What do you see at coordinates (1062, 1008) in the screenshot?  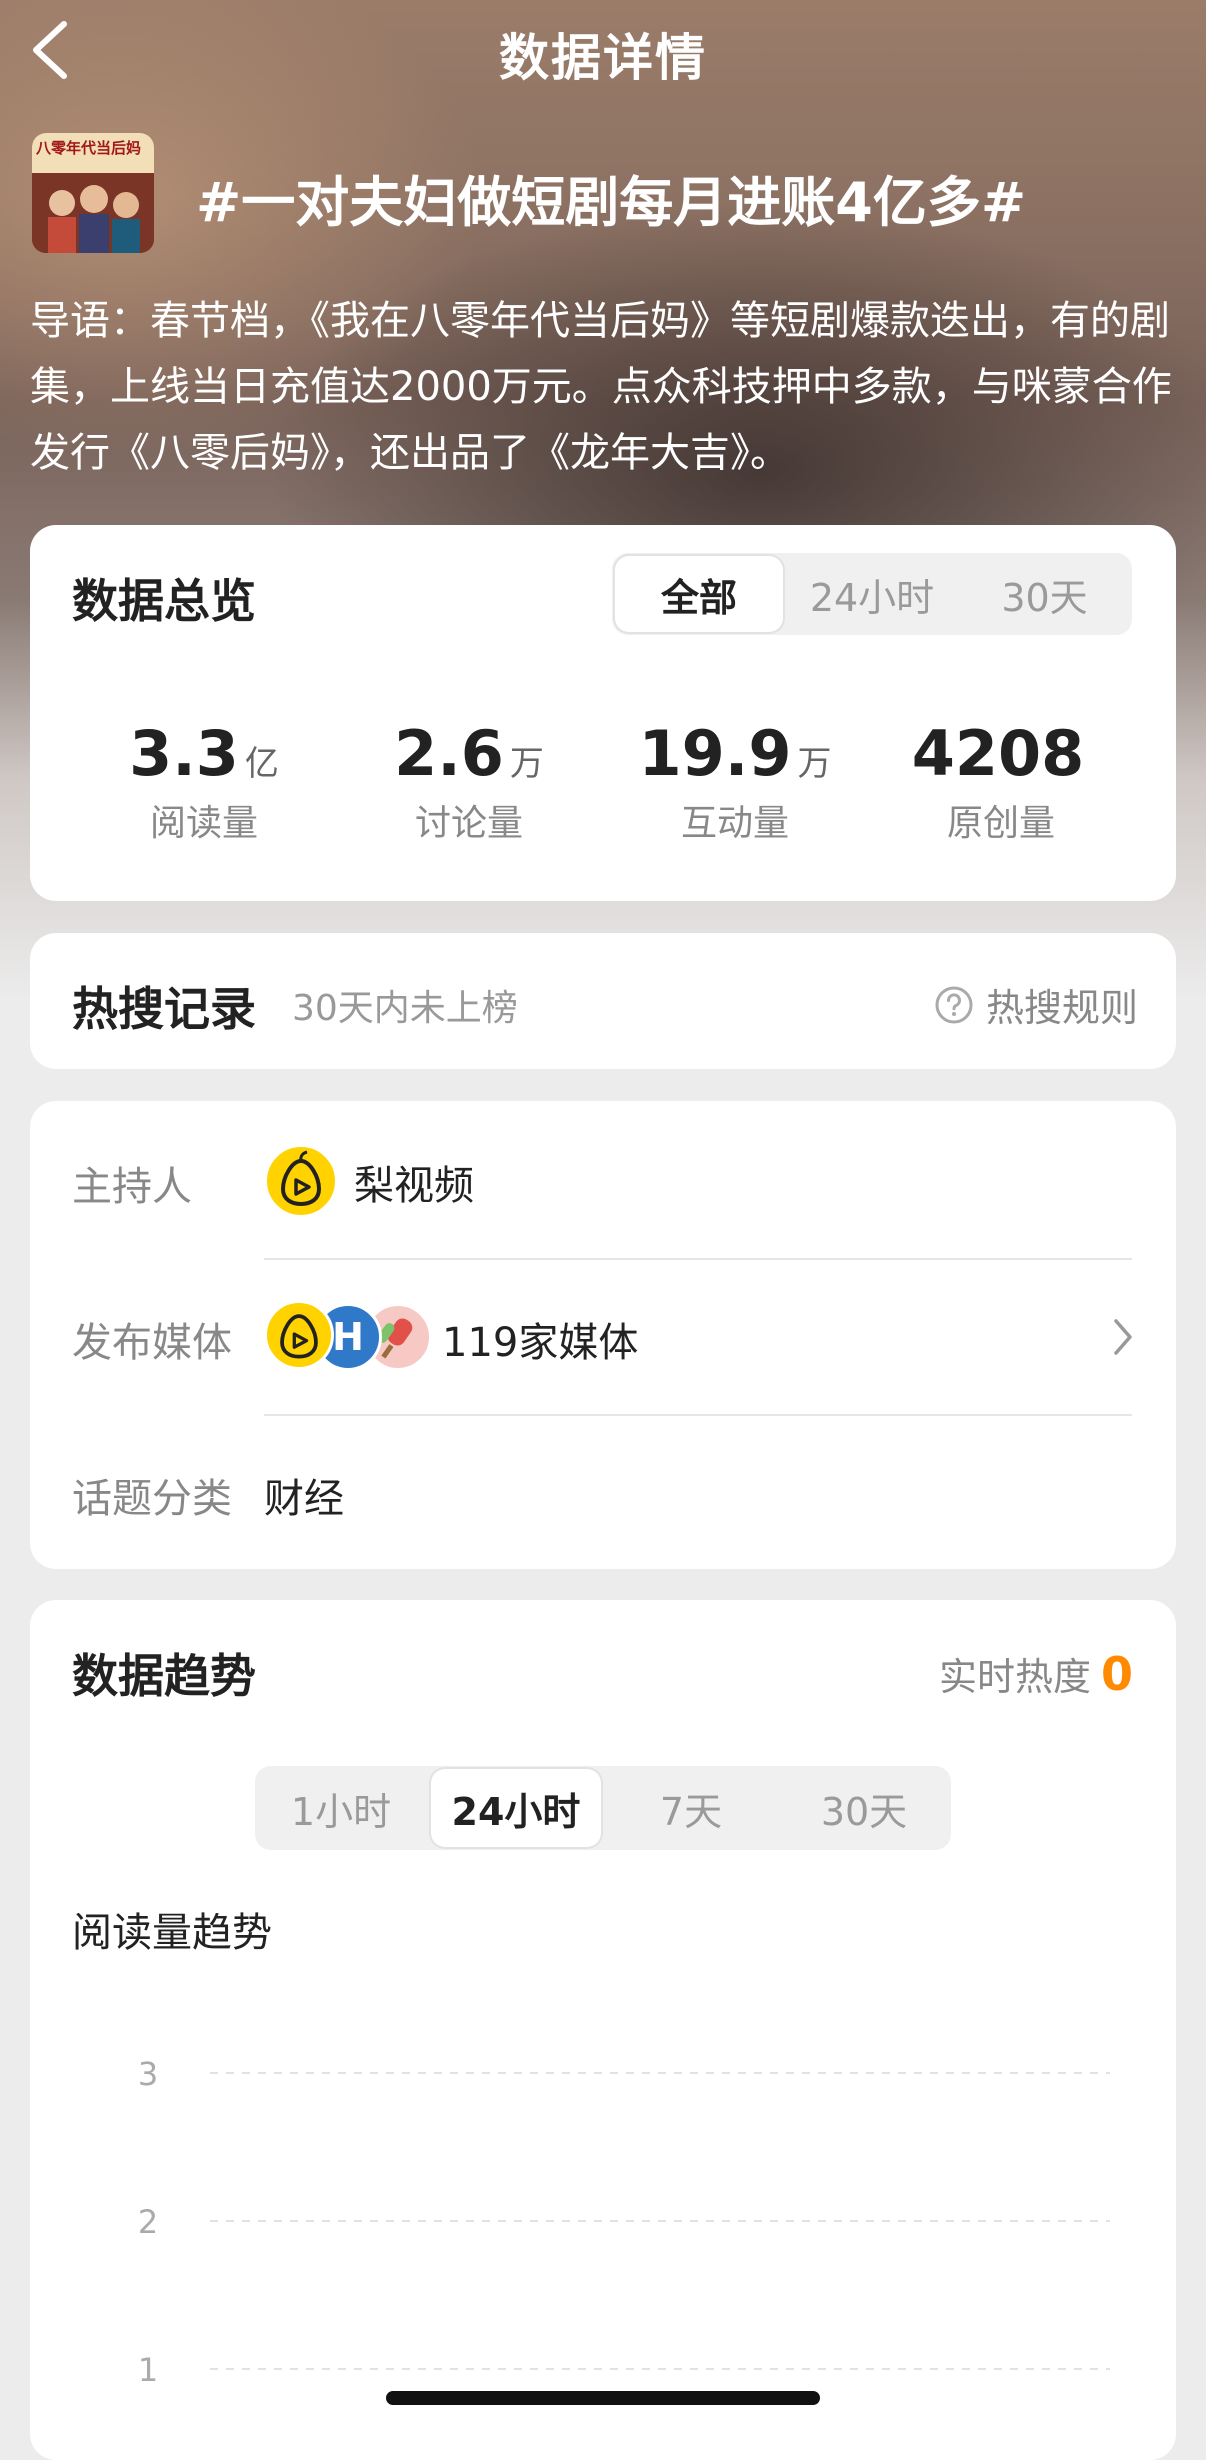 I see `hot-search-rules-label: 热搜规则` at bounding box center [1062, 1008].